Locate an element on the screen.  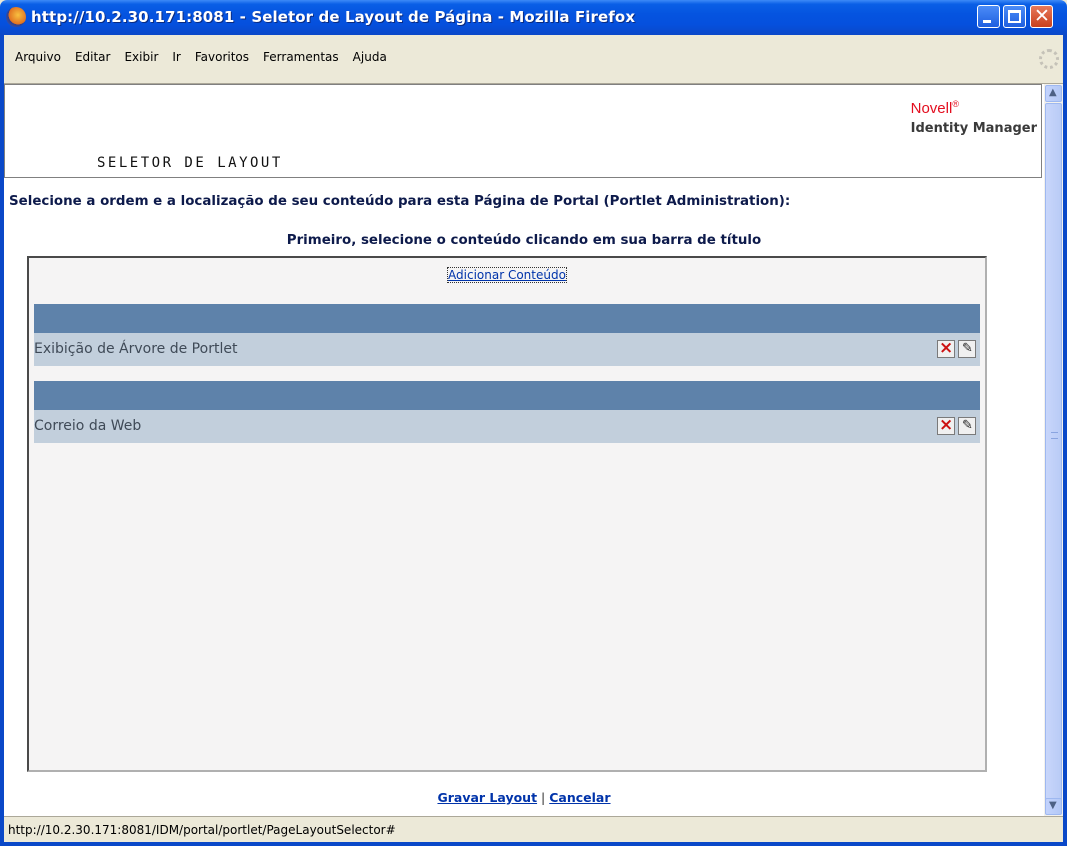
portlet-row: Exibição de Árvore de Portlet × ✎ is located at coordinates (507, 349).